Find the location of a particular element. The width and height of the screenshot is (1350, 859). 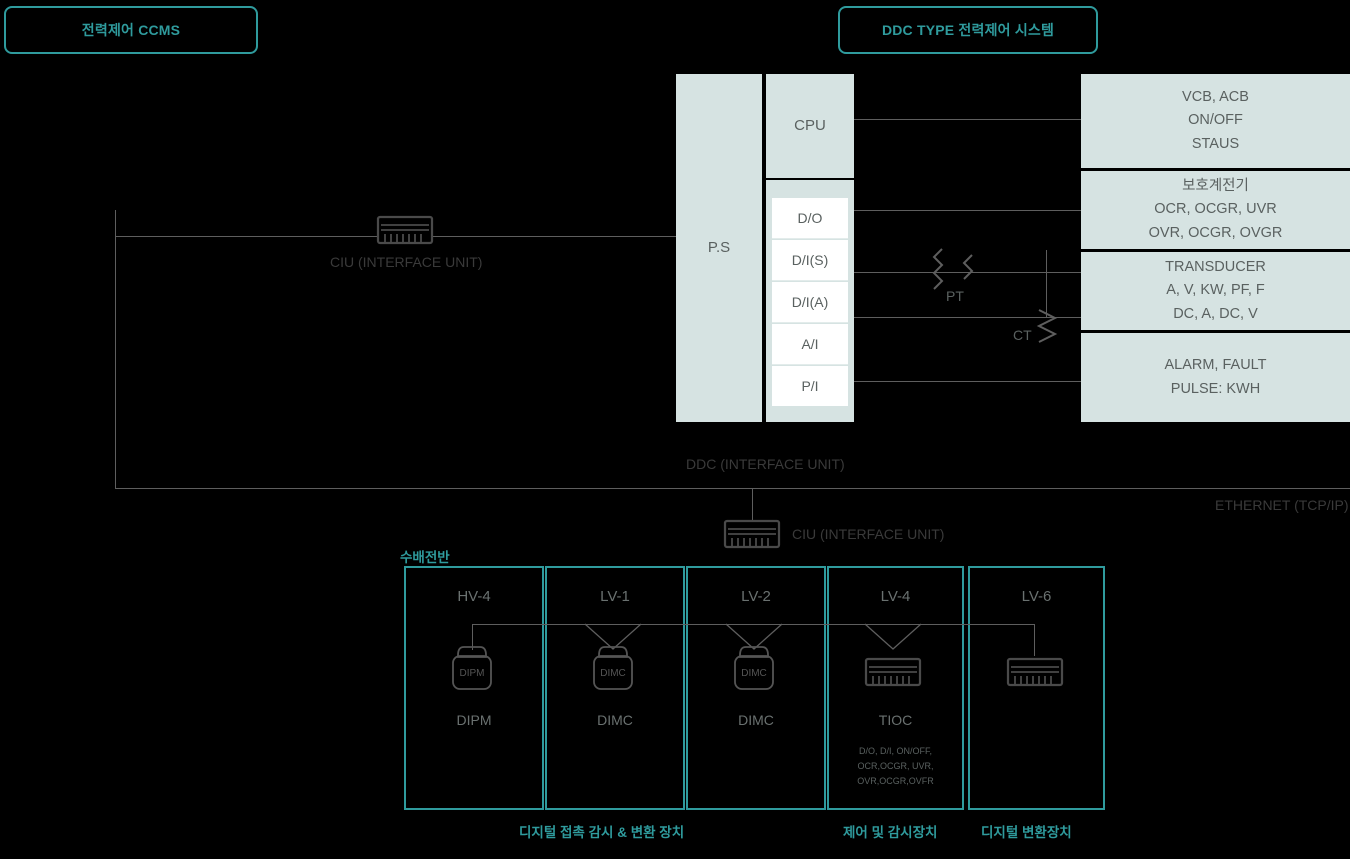

panel-lv-4-vee-connector is located at coordinates (893, 636).